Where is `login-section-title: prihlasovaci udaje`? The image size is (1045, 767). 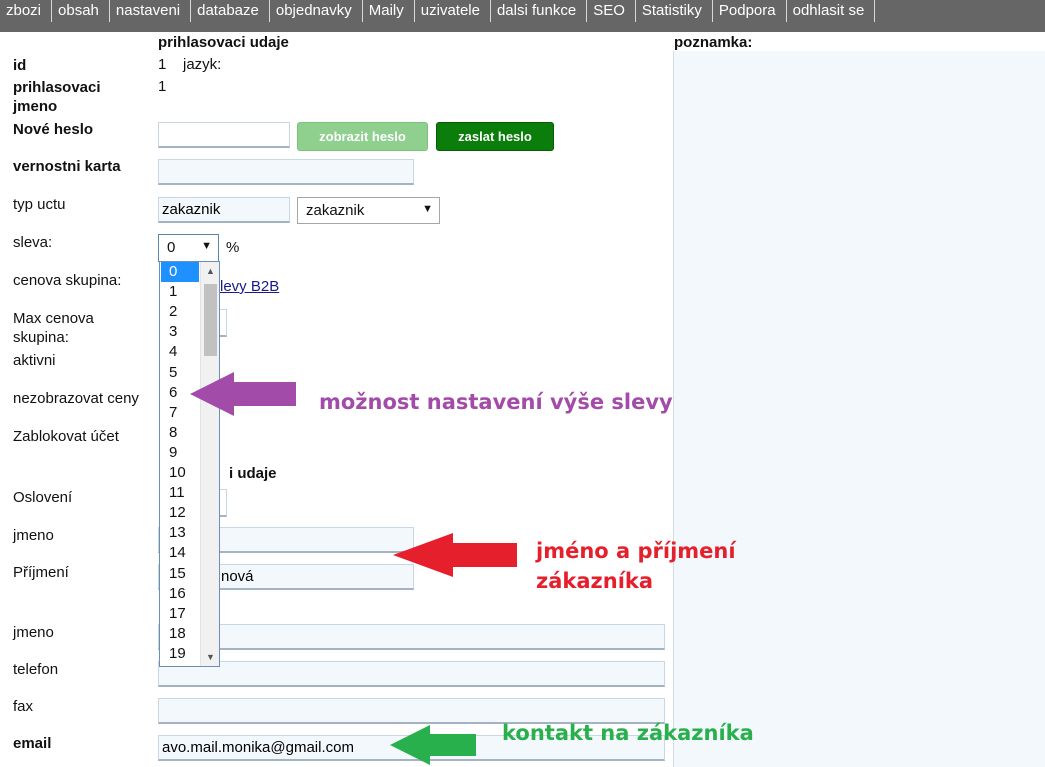 login-section-title: prihlasovaci udaje is located at coordinates (223, 42).